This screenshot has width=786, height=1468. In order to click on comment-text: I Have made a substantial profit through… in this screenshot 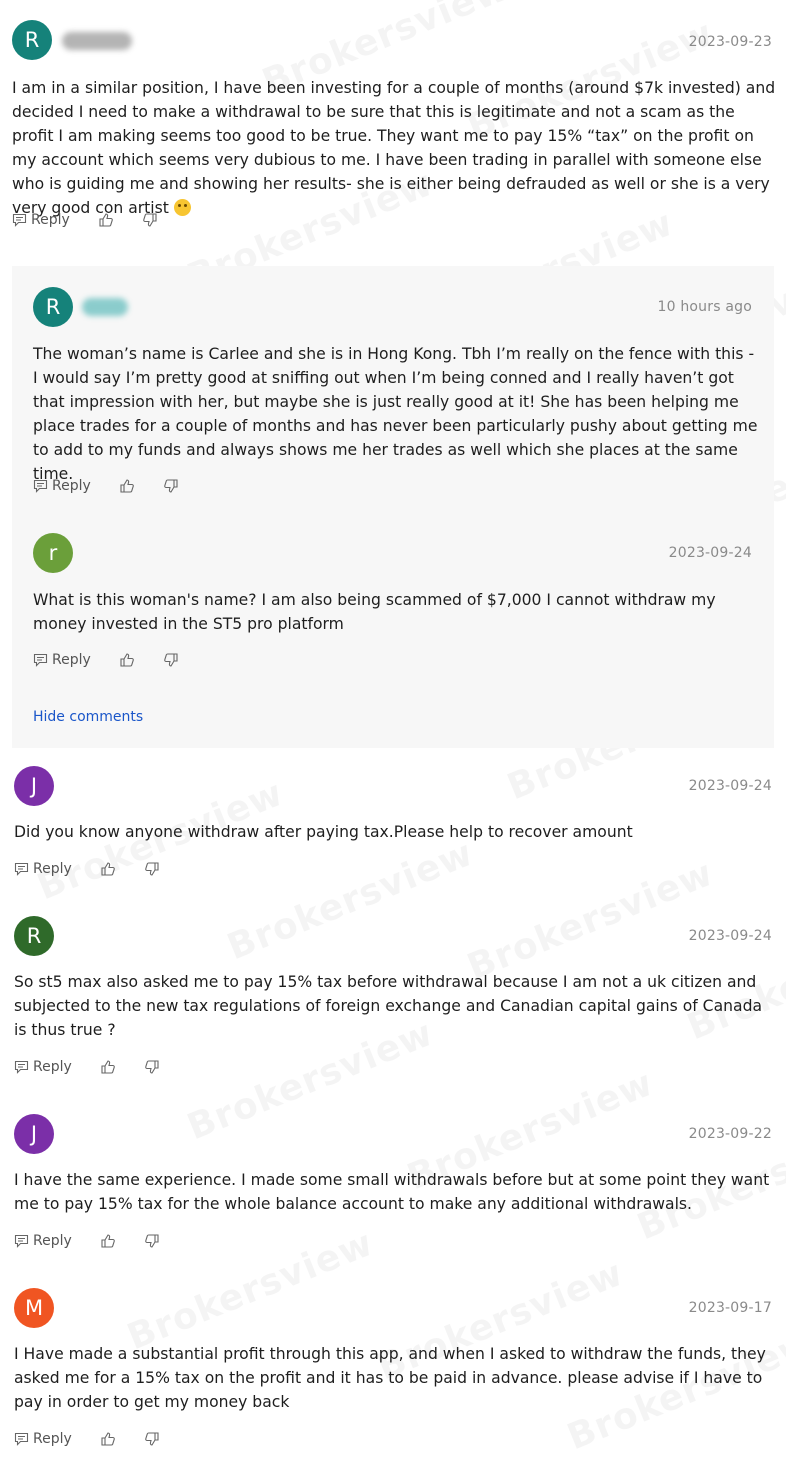, I will do `click(390, 1378)`.